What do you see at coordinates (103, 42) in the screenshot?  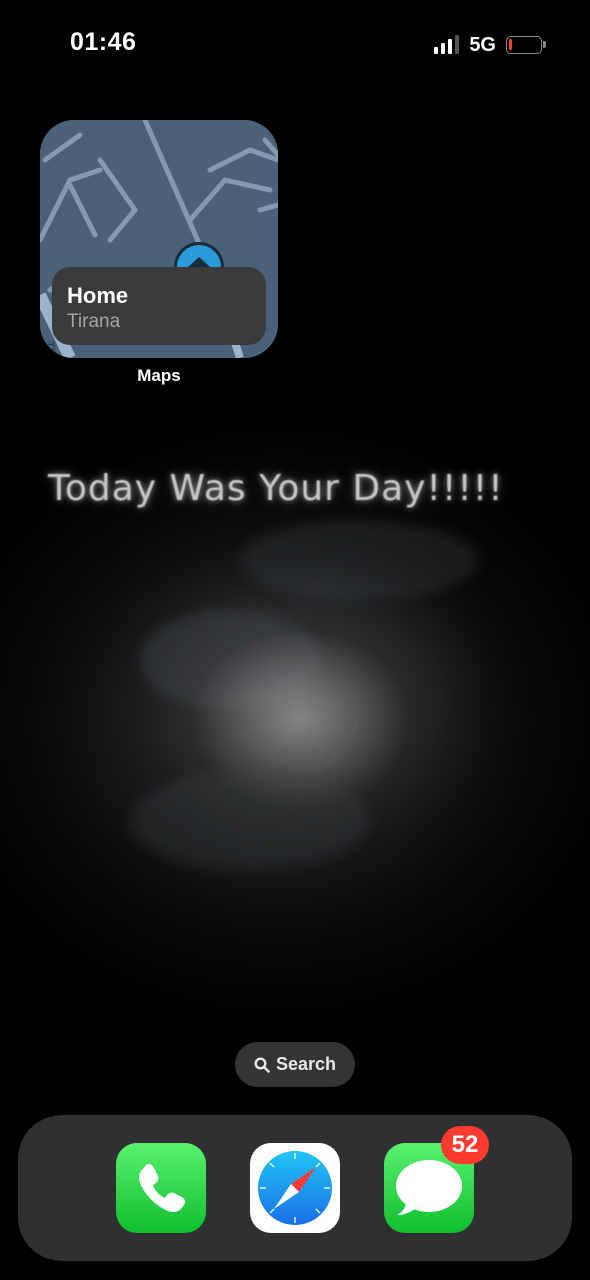 I see `status-time: 01:46` at bounding box center [103, 42].